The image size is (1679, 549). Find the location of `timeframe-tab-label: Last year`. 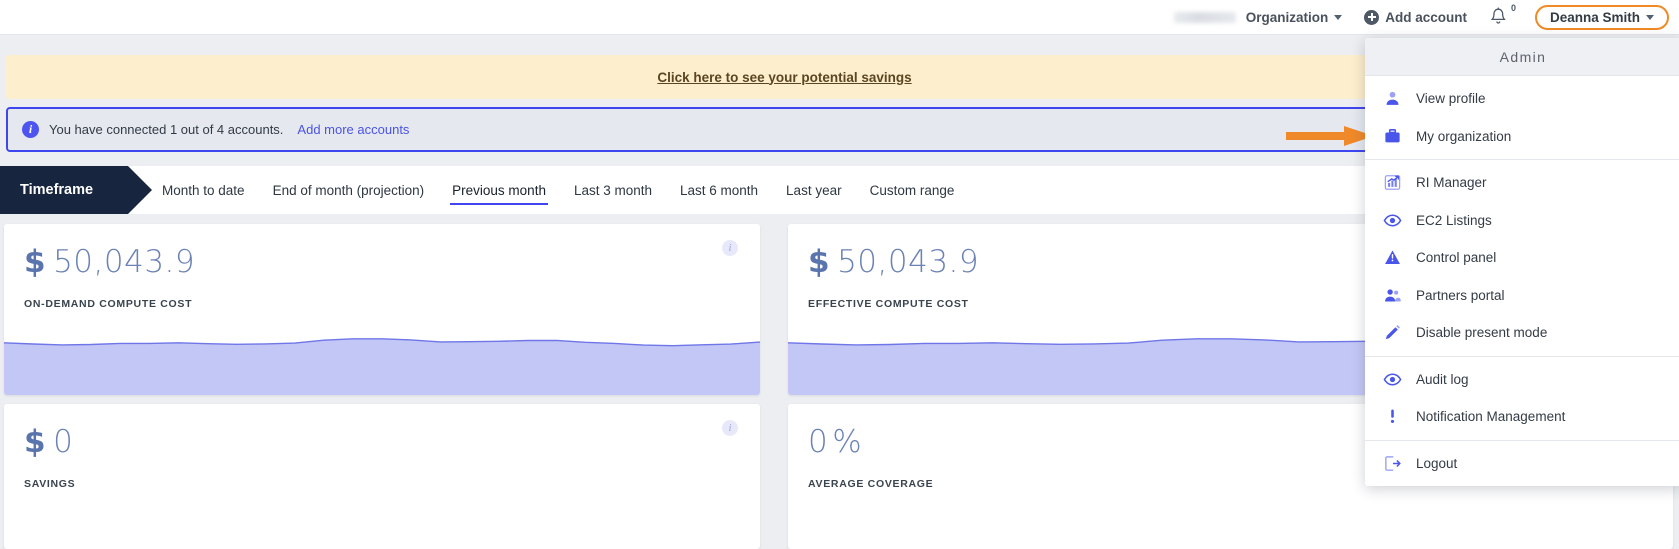

timeframe-tab-label: Last year is located at coordinates (814, 190).